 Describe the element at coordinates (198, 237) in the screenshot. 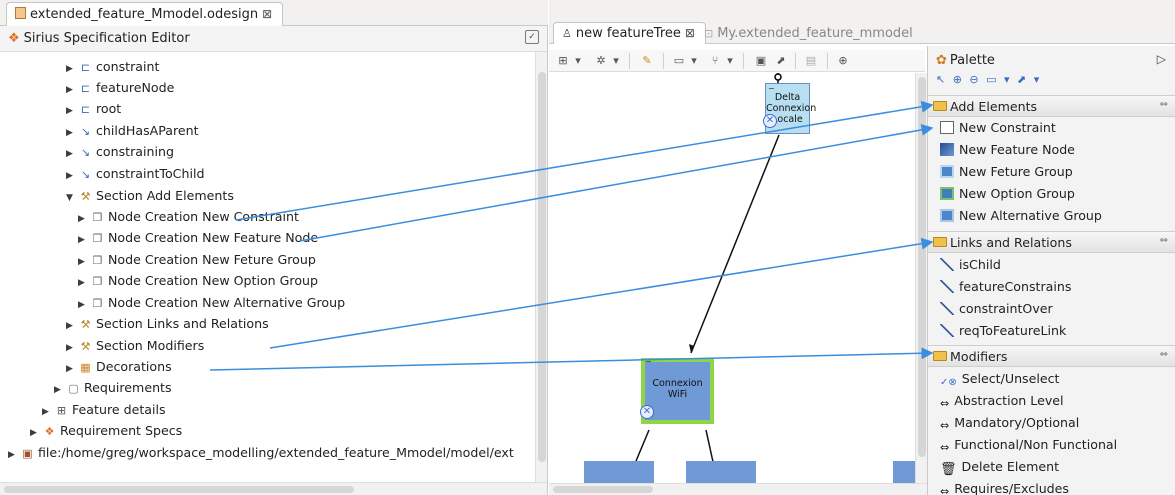

I see `tree-item: ▶ ❐ Node Creation New Feature Node` at that location.